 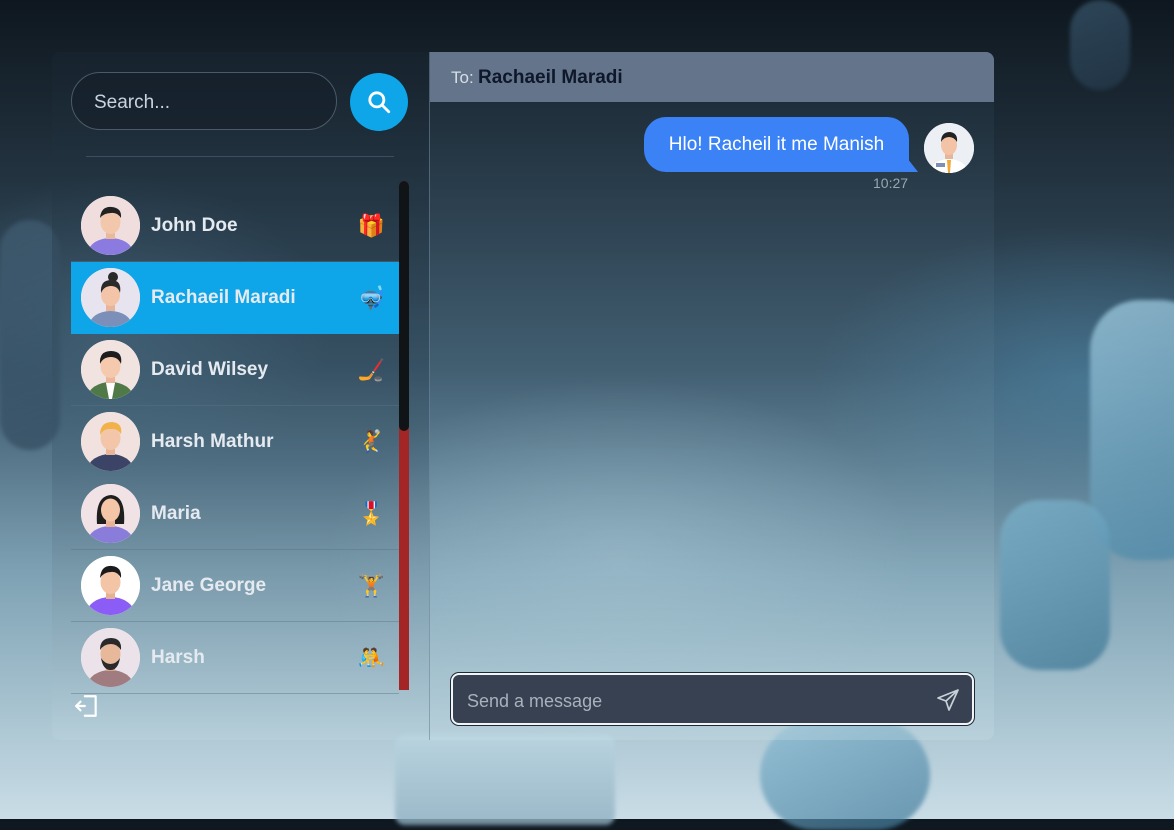 I want to click on logout-button, so click(x=87, y=706).